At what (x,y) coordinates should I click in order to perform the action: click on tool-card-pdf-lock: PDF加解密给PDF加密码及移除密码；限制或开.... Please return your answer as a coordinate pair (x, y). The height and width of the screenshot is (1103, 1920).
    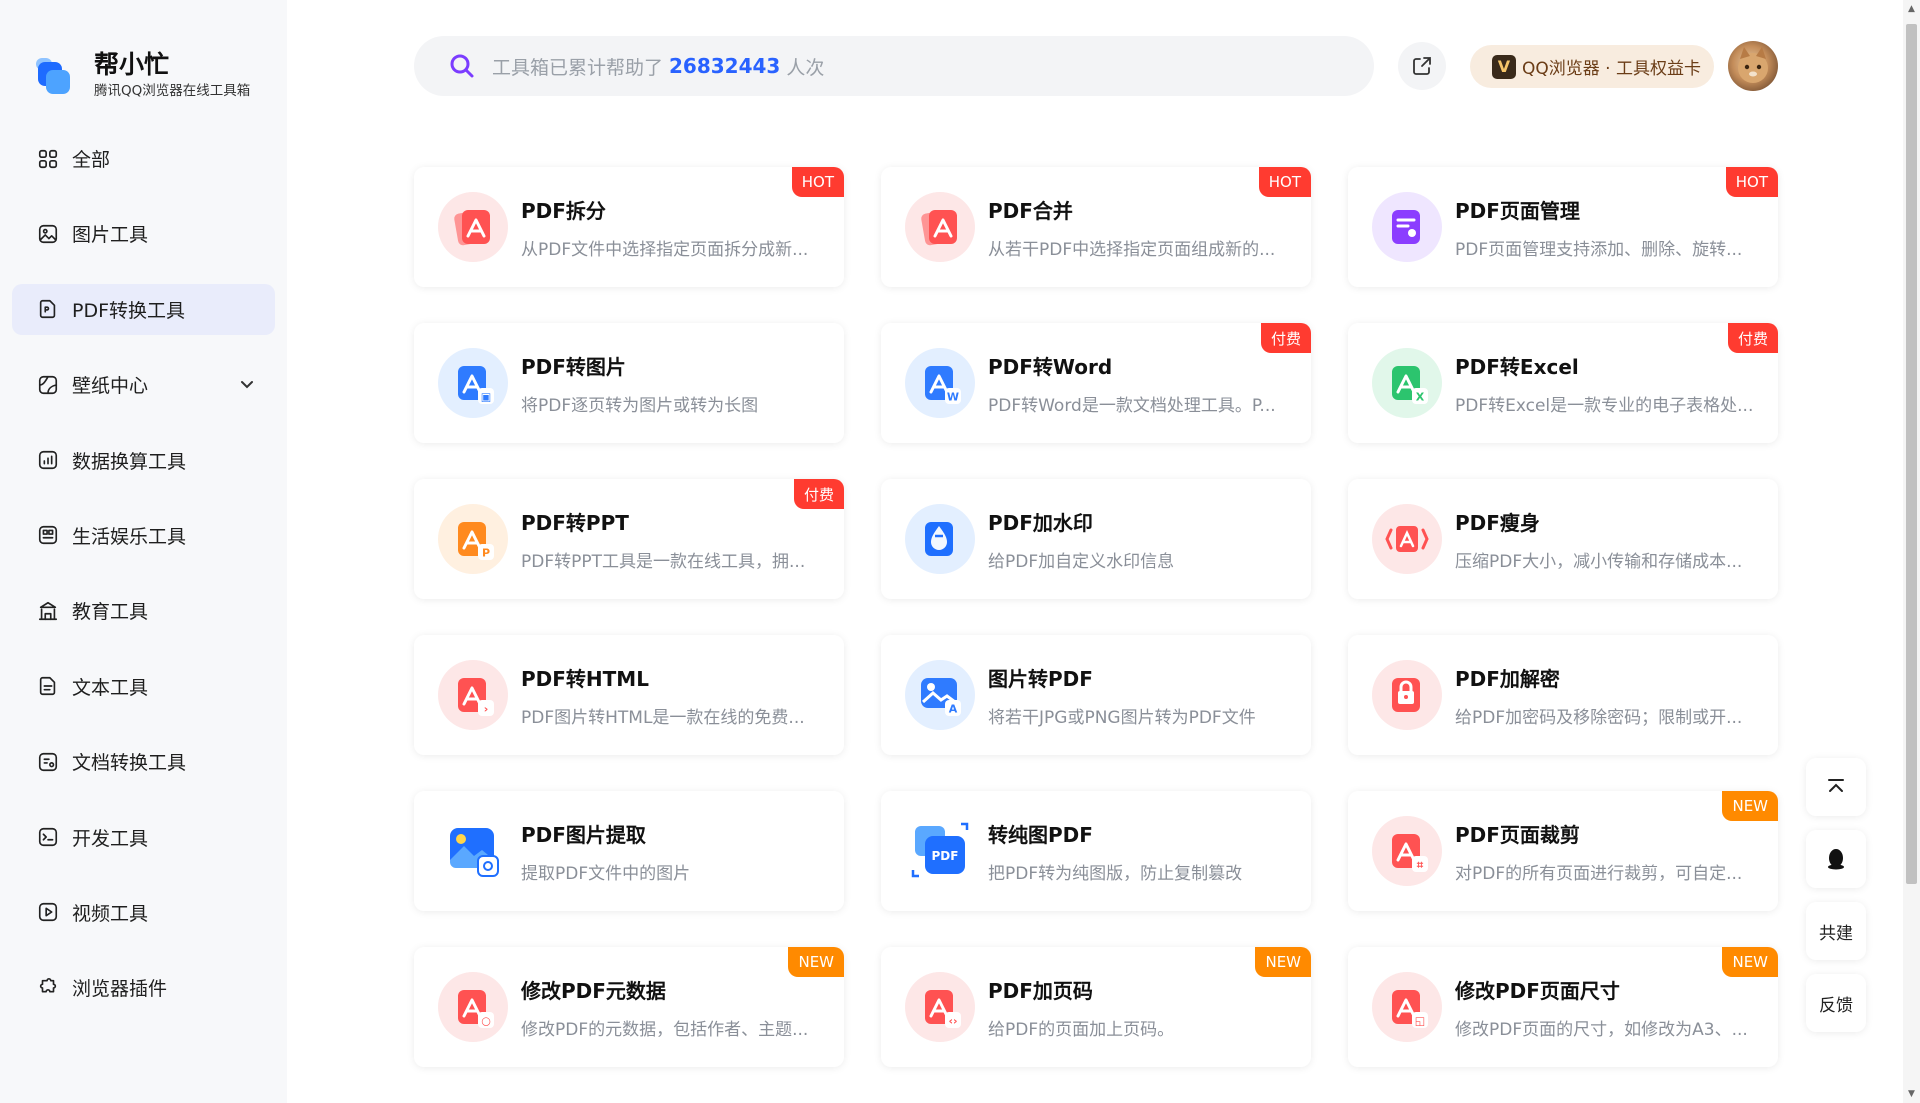
    Looking at the image, I should click on (1563, 695).